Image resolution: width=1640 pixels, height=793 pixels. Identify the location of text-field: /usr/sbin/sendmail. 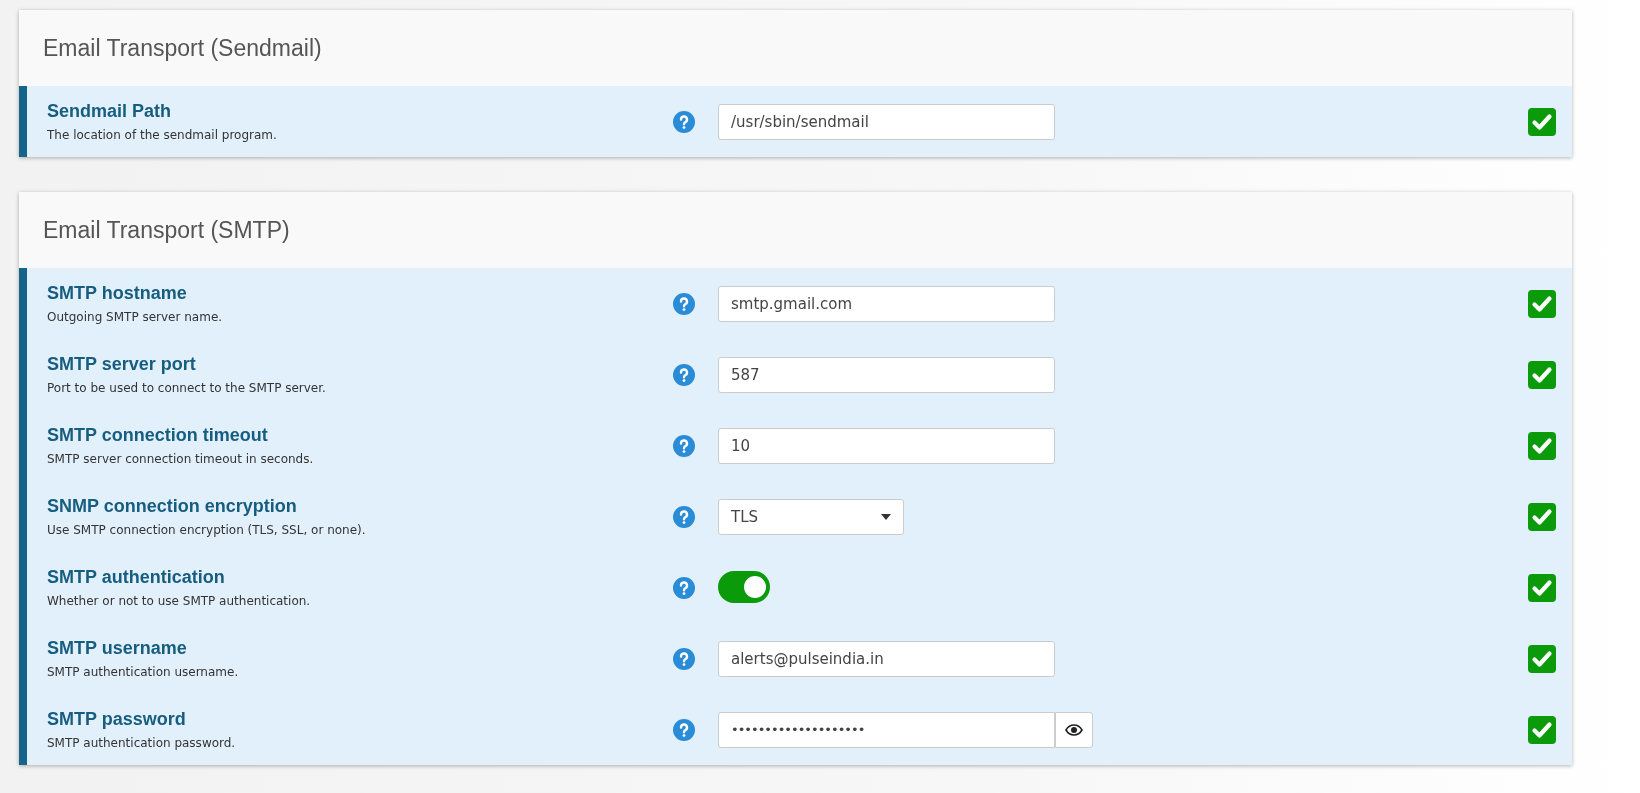
(886, 121).